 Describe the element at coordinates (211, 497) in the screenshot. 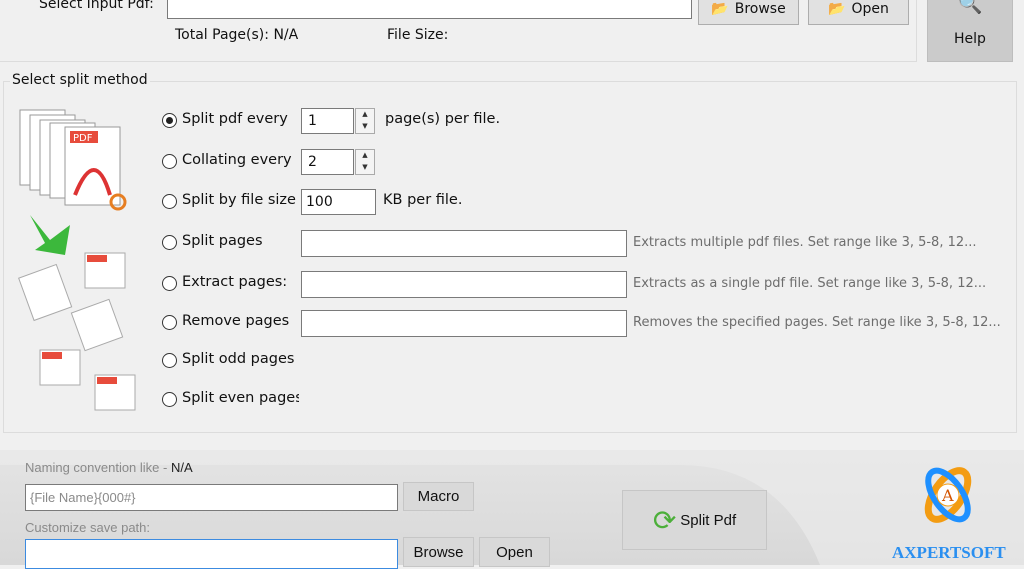

I see `naming-input: {File Name}{000#}` at that location.